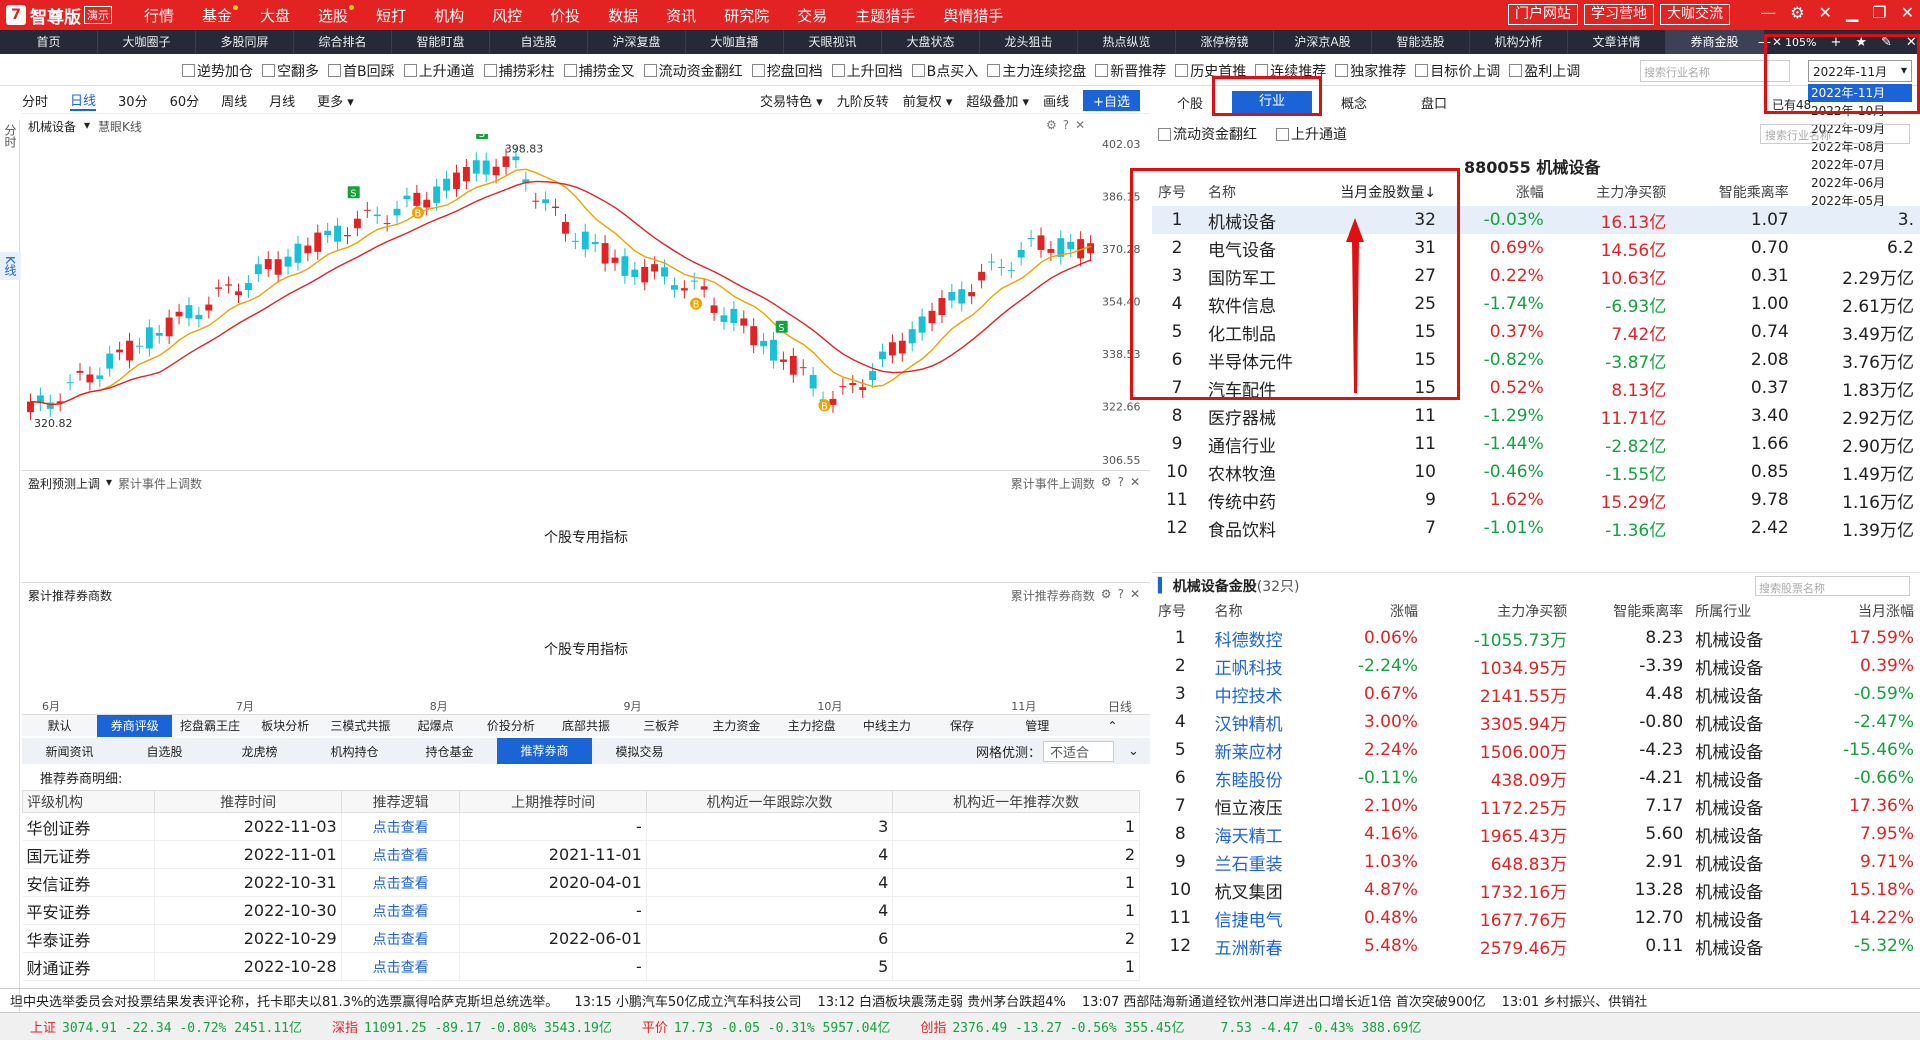 Image resolution: width=1920 pixels, height=1040 pixels. What do you see at coordinates (449, 15) in the screenshot?
I see `menu-item: 机构` at bounding box center [449, 15].